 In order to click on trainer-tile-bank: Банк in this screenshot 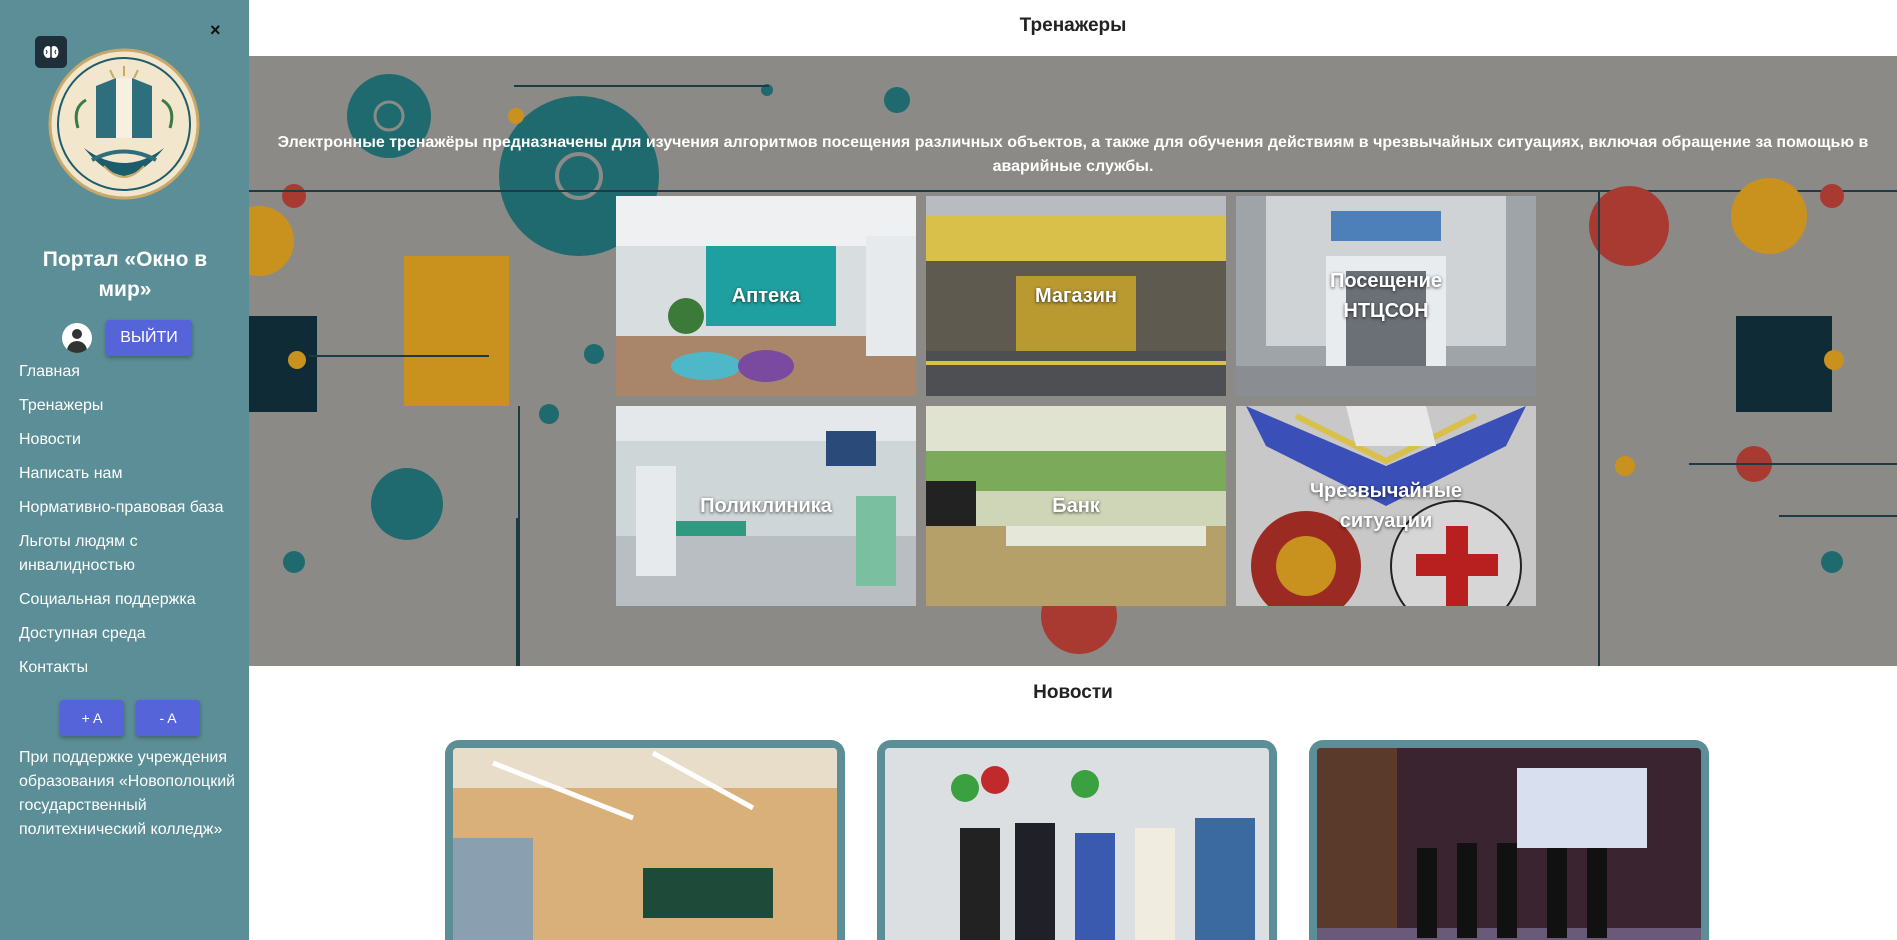, I will do `click(1076, 506)`.